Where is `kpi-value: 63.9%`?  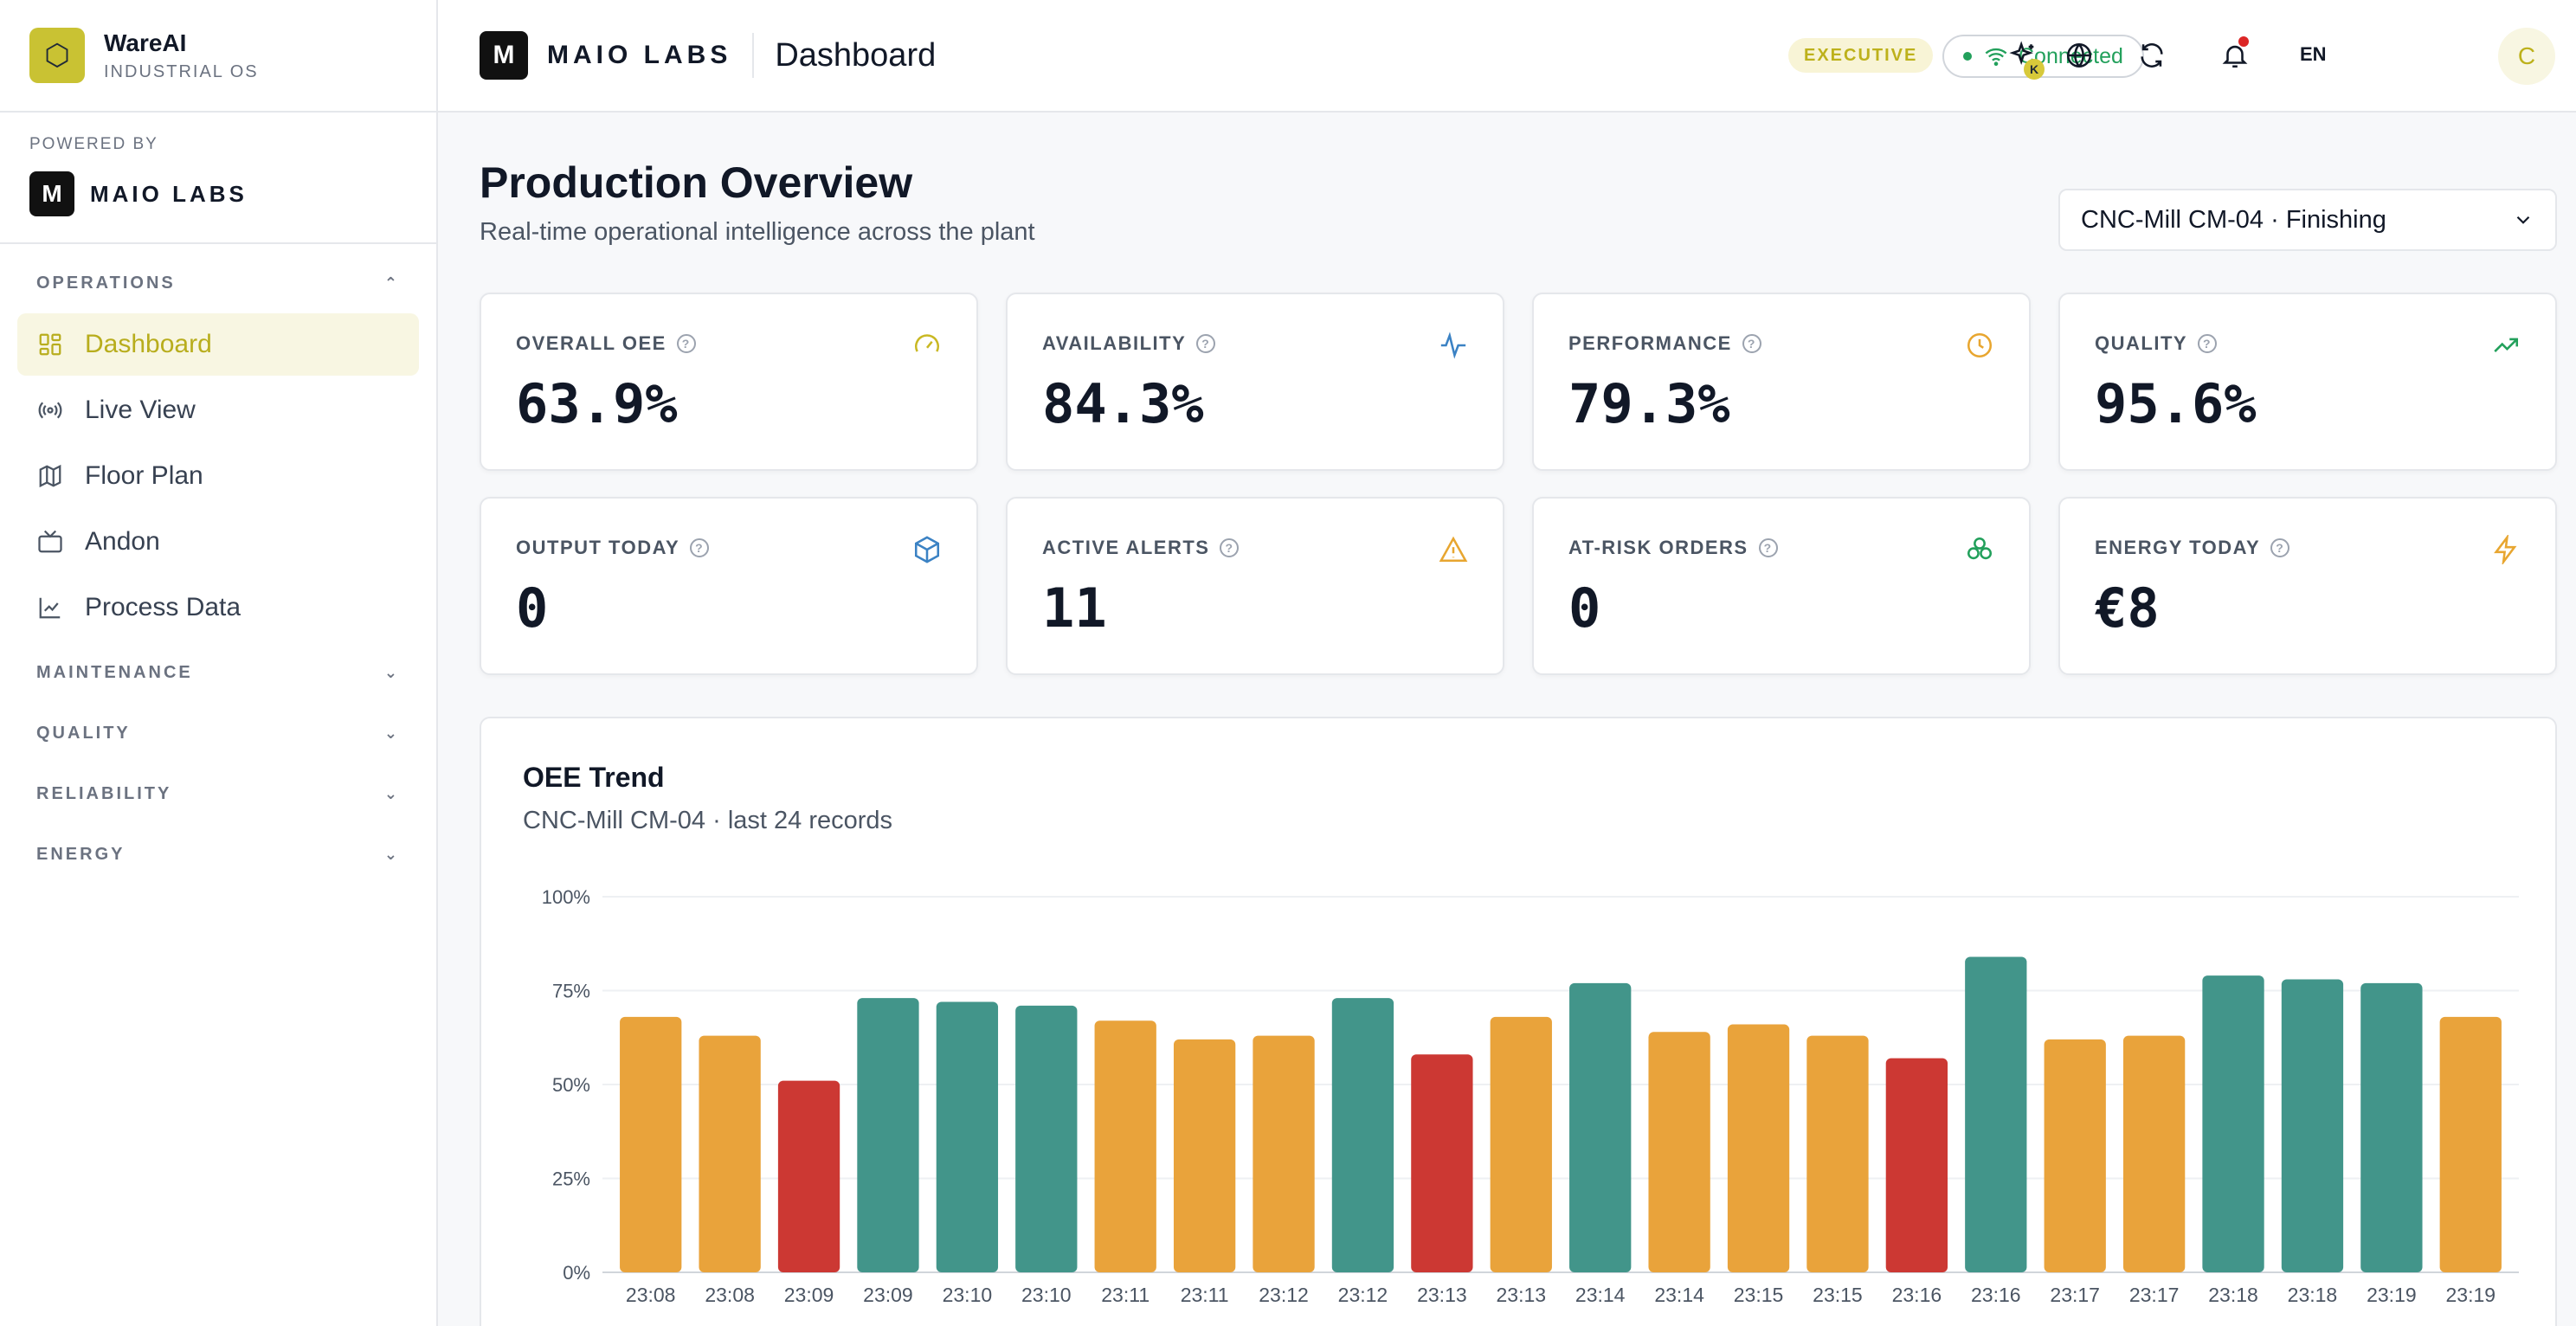
kpi-value: 63.9% is located at coordinates (597, 403).